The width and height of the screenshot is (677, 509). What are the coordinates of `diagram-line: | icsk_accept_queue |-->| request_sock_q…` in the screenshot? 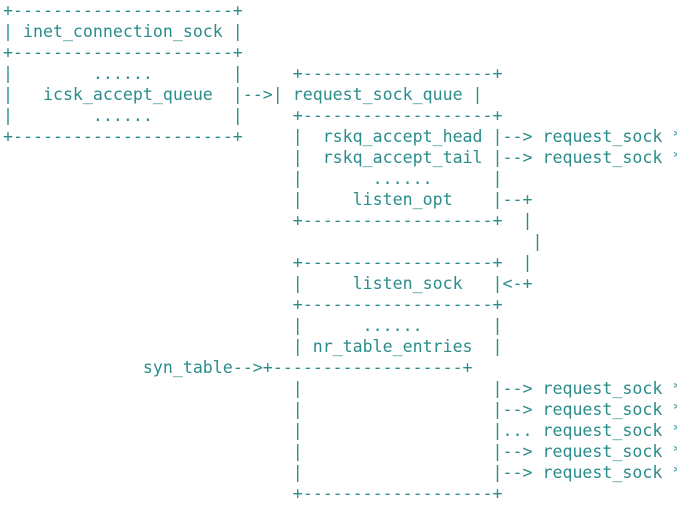 It's located at (243, 94).